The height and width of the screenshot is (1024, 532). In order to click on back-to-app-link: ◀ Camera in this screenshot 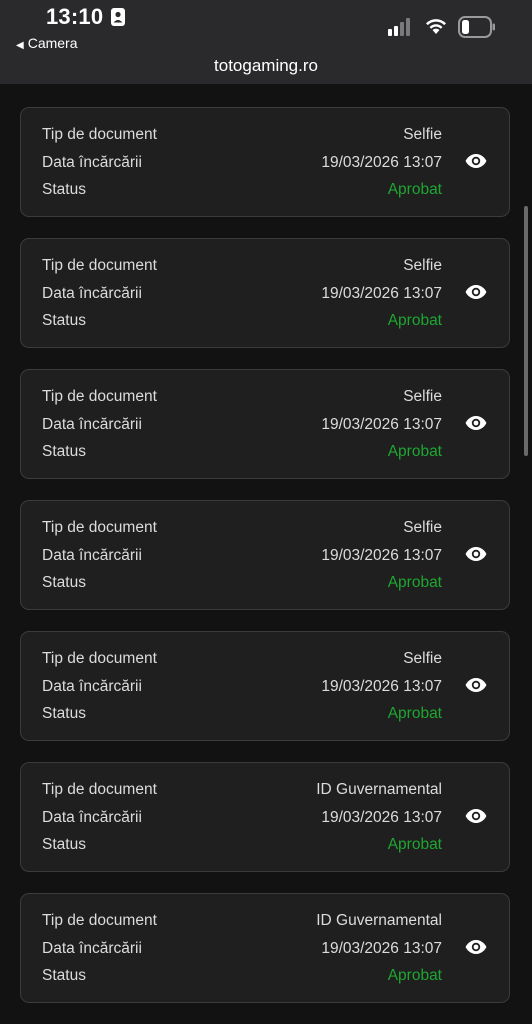, I will do `click(47, 43)`.